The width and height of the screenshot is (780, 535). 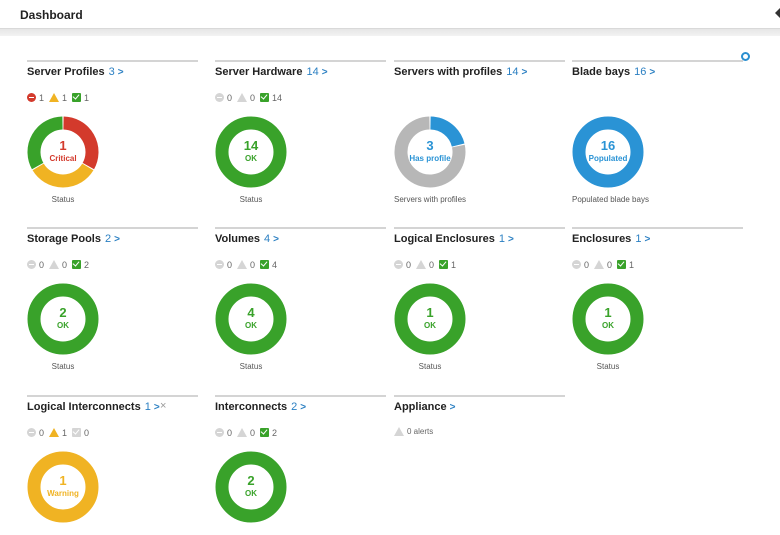 I want to click on status-ok: 4, so click(x=268, y=264).